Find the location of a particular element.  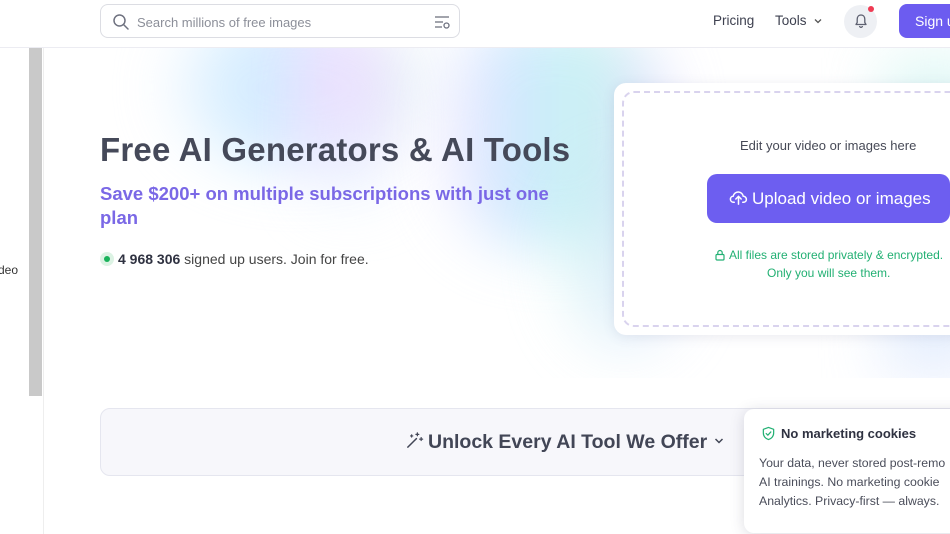

notification-dot is located at coordinates (871, 9).